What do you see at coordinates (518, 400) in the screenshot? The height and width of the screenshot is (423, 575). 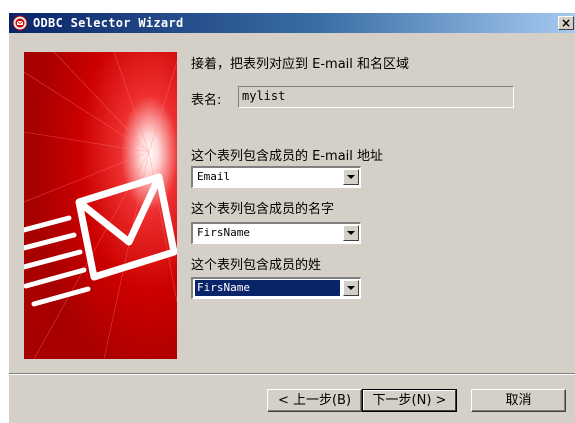 I see `cancel-button: 取消` at bounding box center [518, 400].